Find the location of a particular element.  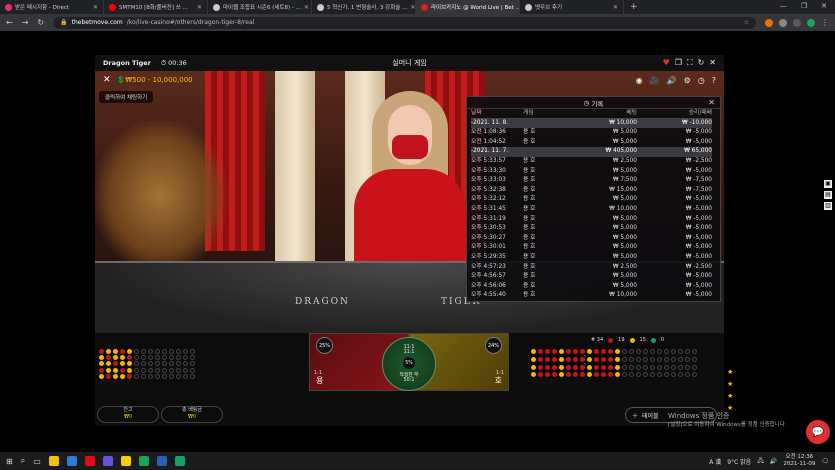

menu-icon: ⋮ is located at coordinates (825, 22).